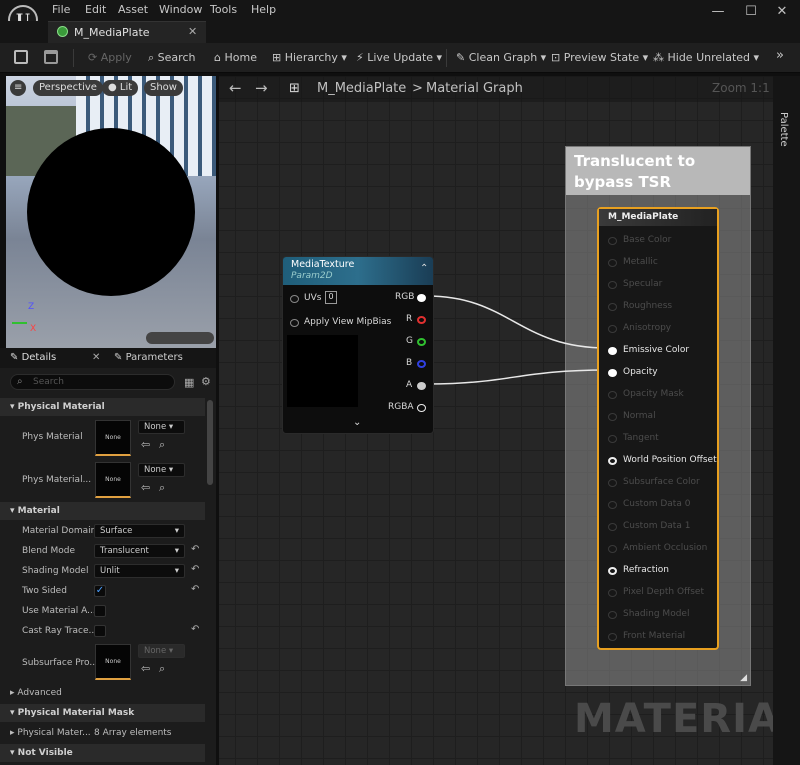 The width and height of the screenshot is (800, 765). What do you see at coordinates (421, 408) in the screenshot?
I see `output-rgba-pin` at bounding box center [421, 408].